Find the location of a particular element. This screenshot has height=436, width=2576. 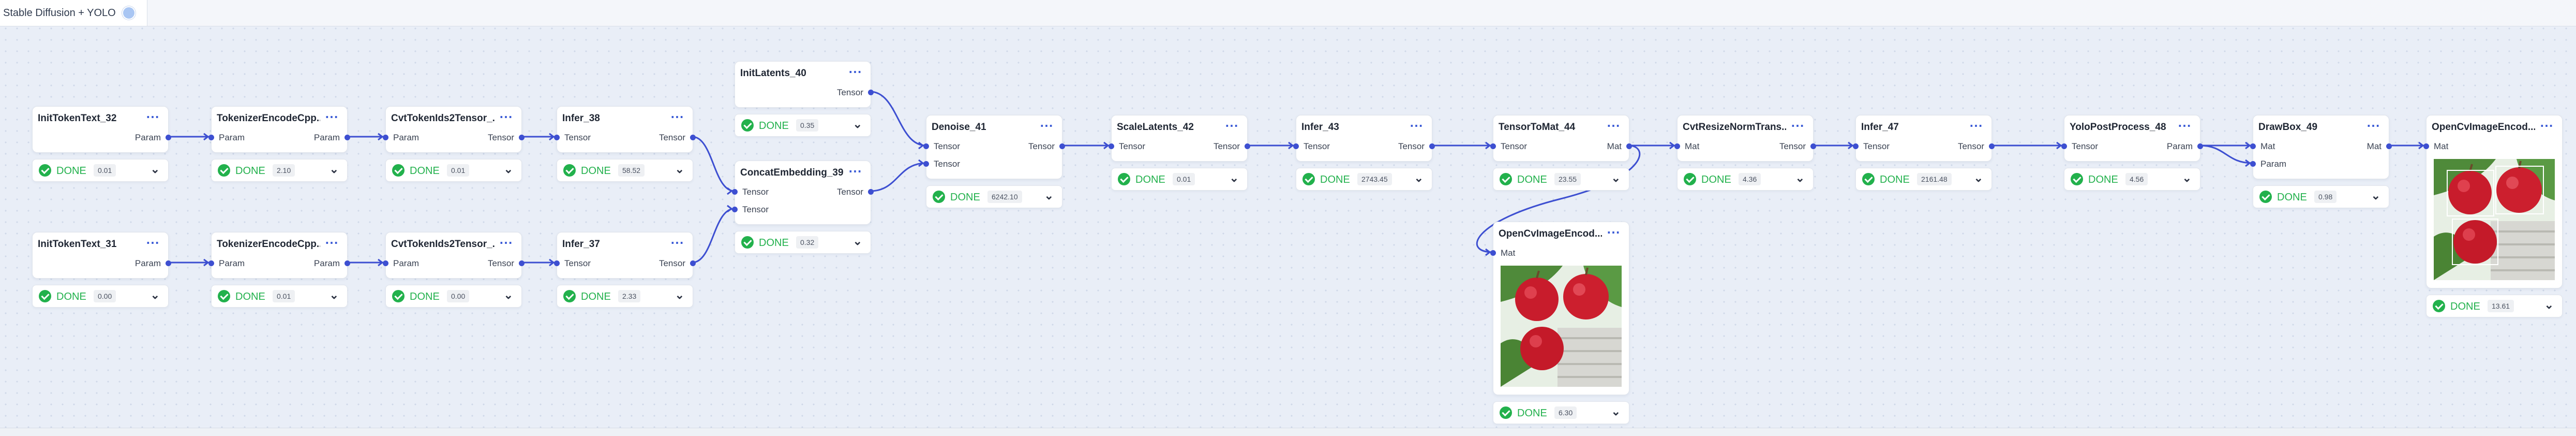

node-status-bar: DONE 0.32 ⌄ is located at coordinates (803, 242).